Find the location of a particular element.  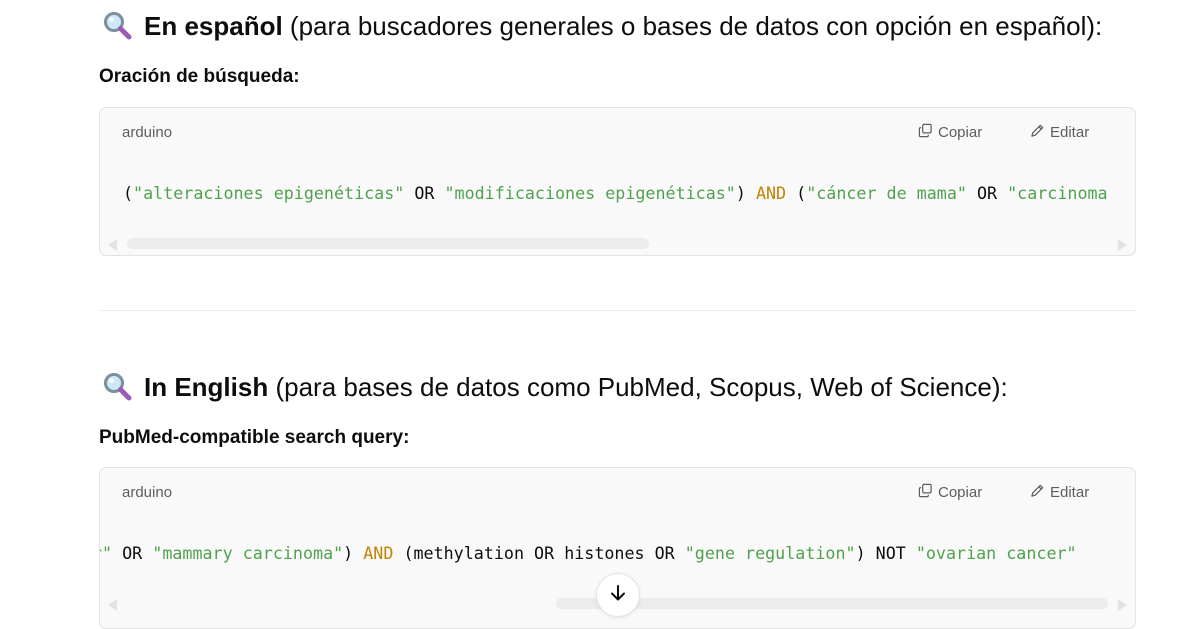

code-token: r" is located at coordinates (106, 553).